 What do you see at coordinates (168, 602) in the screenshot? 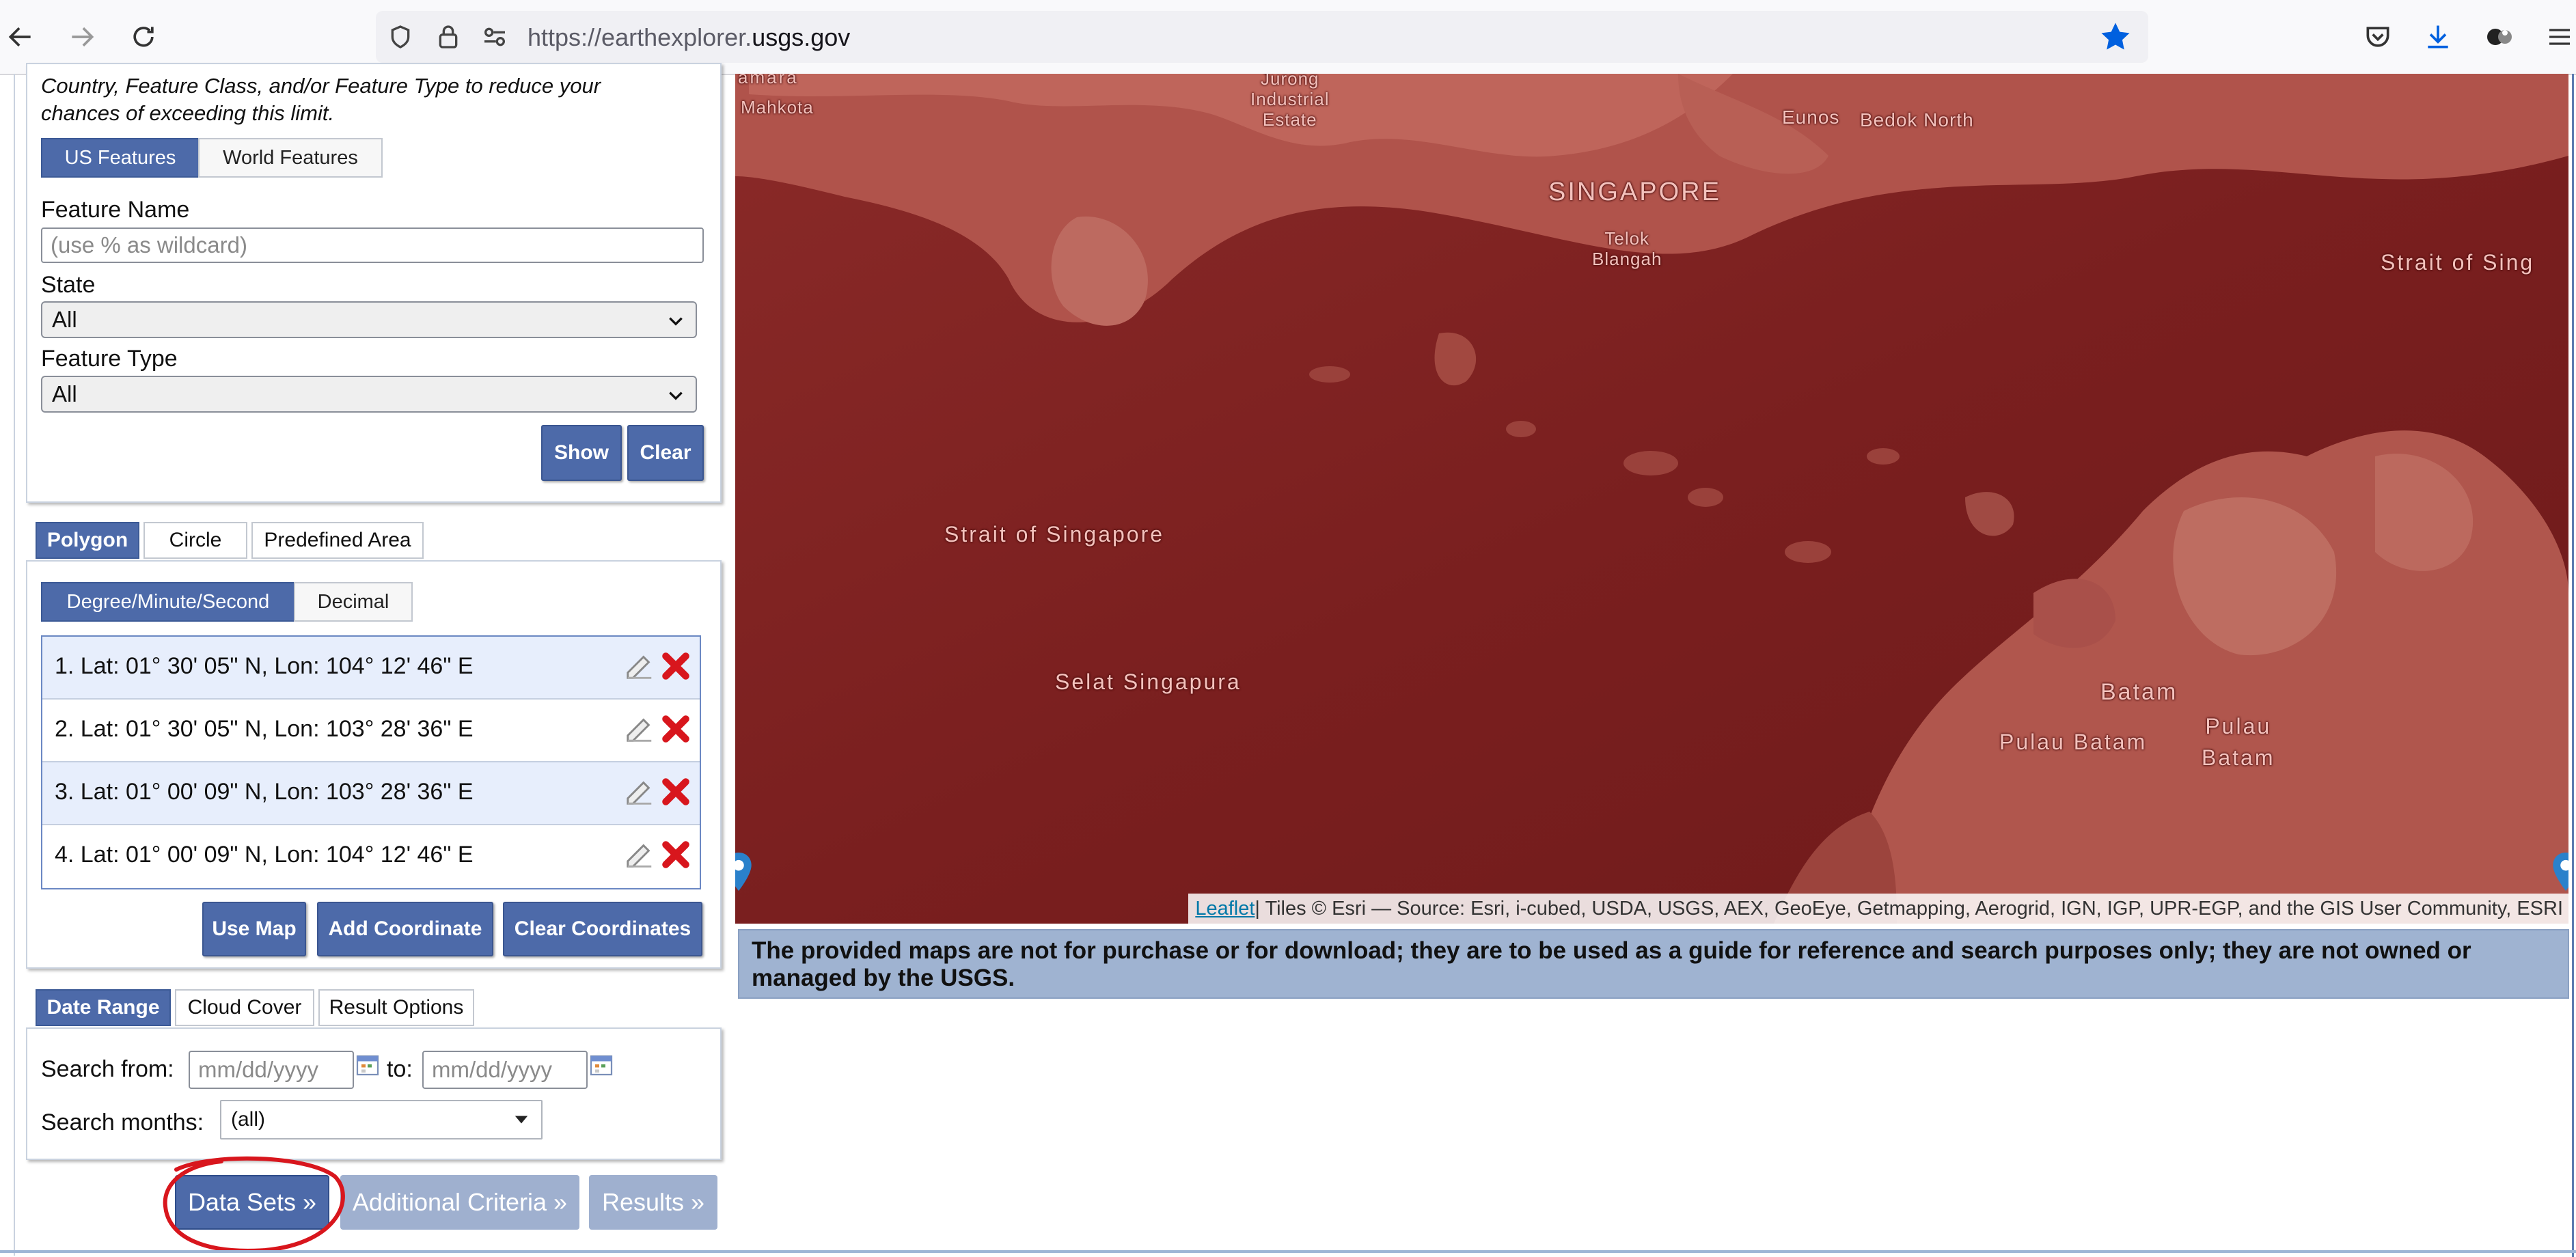
I see `dms-format-tab: Degree/Minute/Second` at bounding box center [168, 602].